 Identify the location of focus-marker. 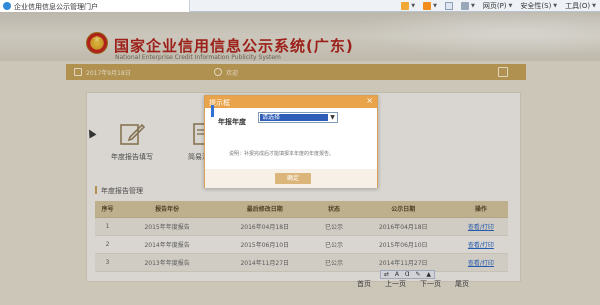
(212, 111).